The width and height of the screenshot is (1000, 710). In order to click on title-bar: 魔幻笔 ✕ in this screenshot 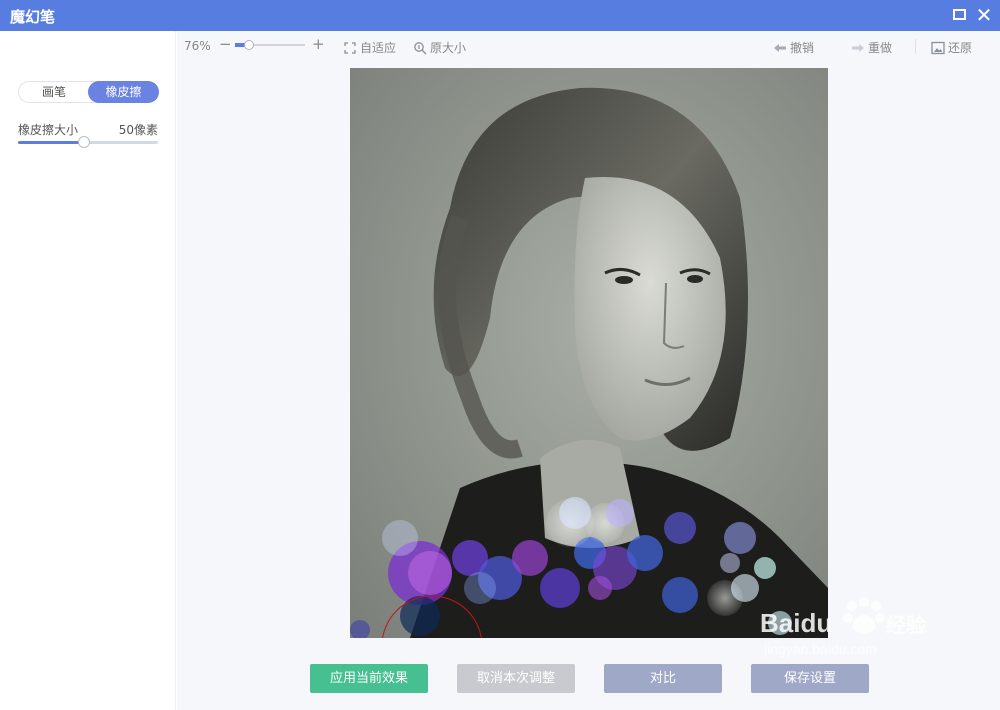, I will do `click(500, 15)`.